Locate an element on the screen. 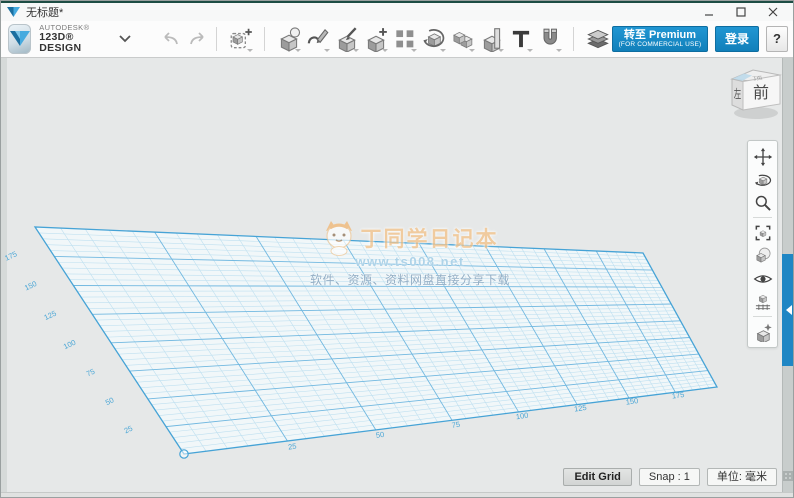  snap-field: Snap : 1 is located at coordinates (669, 477).